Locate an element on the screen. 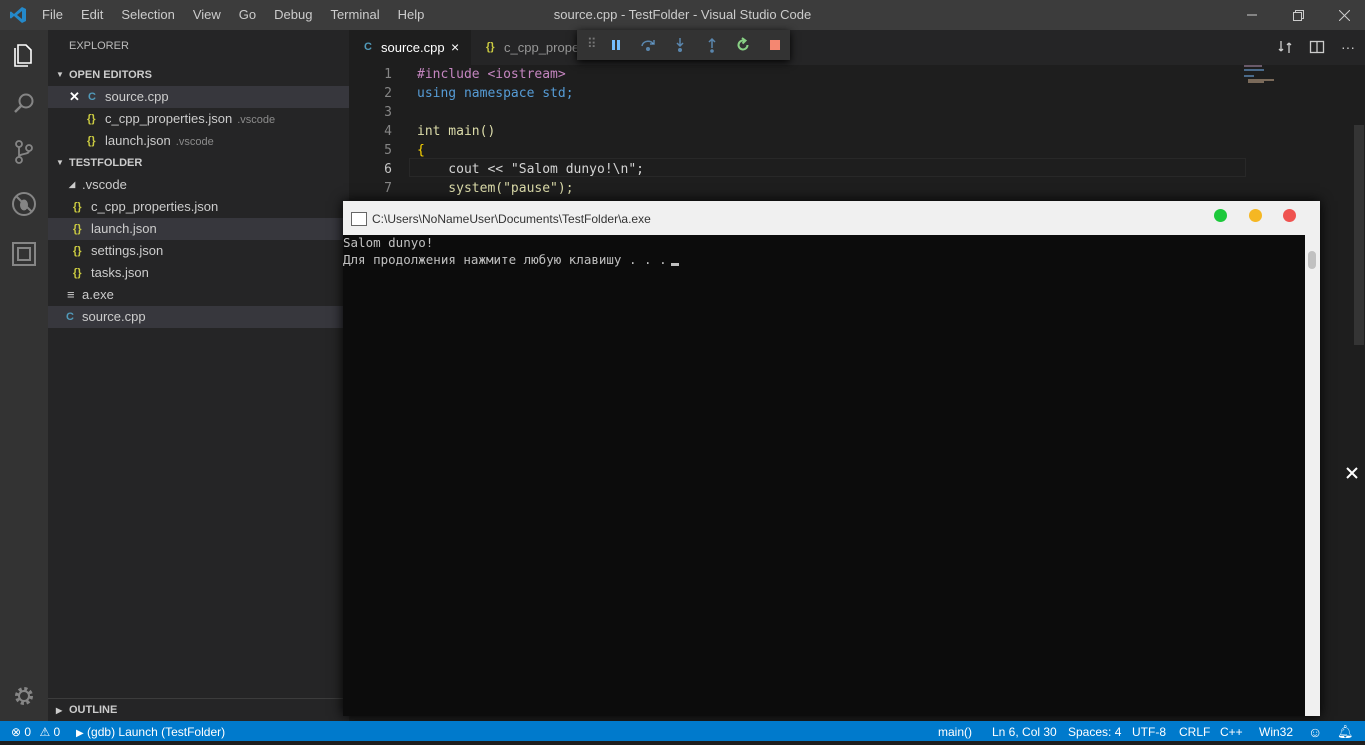  tree-item: {} c_cpp_properties.json is located at coordinates (198, 207).